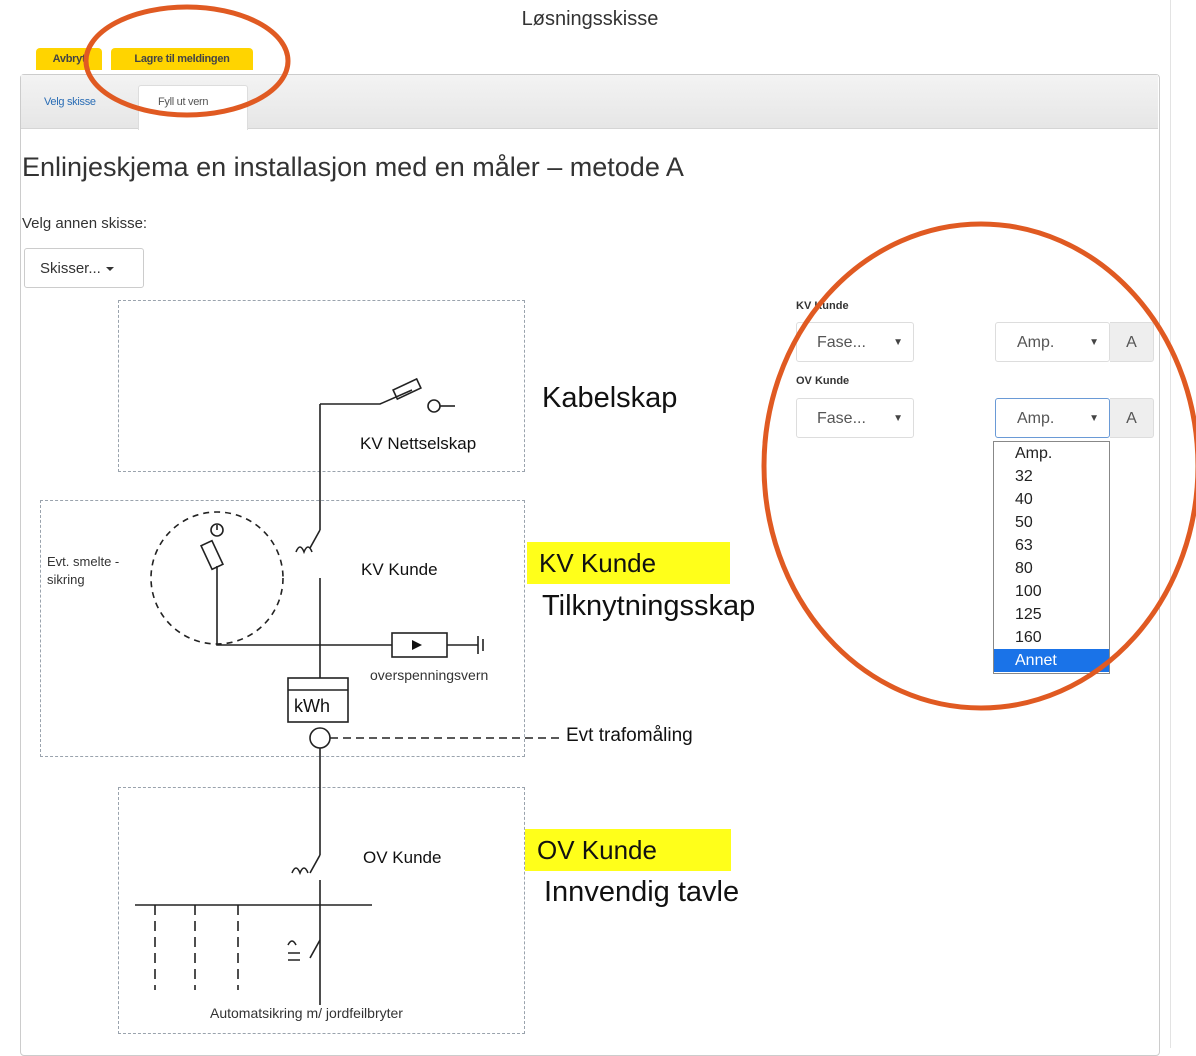  Describe the element at coordinates (629, 735) in the screenshot. I see `label-evt-trafomaling: Evt trafomåling` at that location.